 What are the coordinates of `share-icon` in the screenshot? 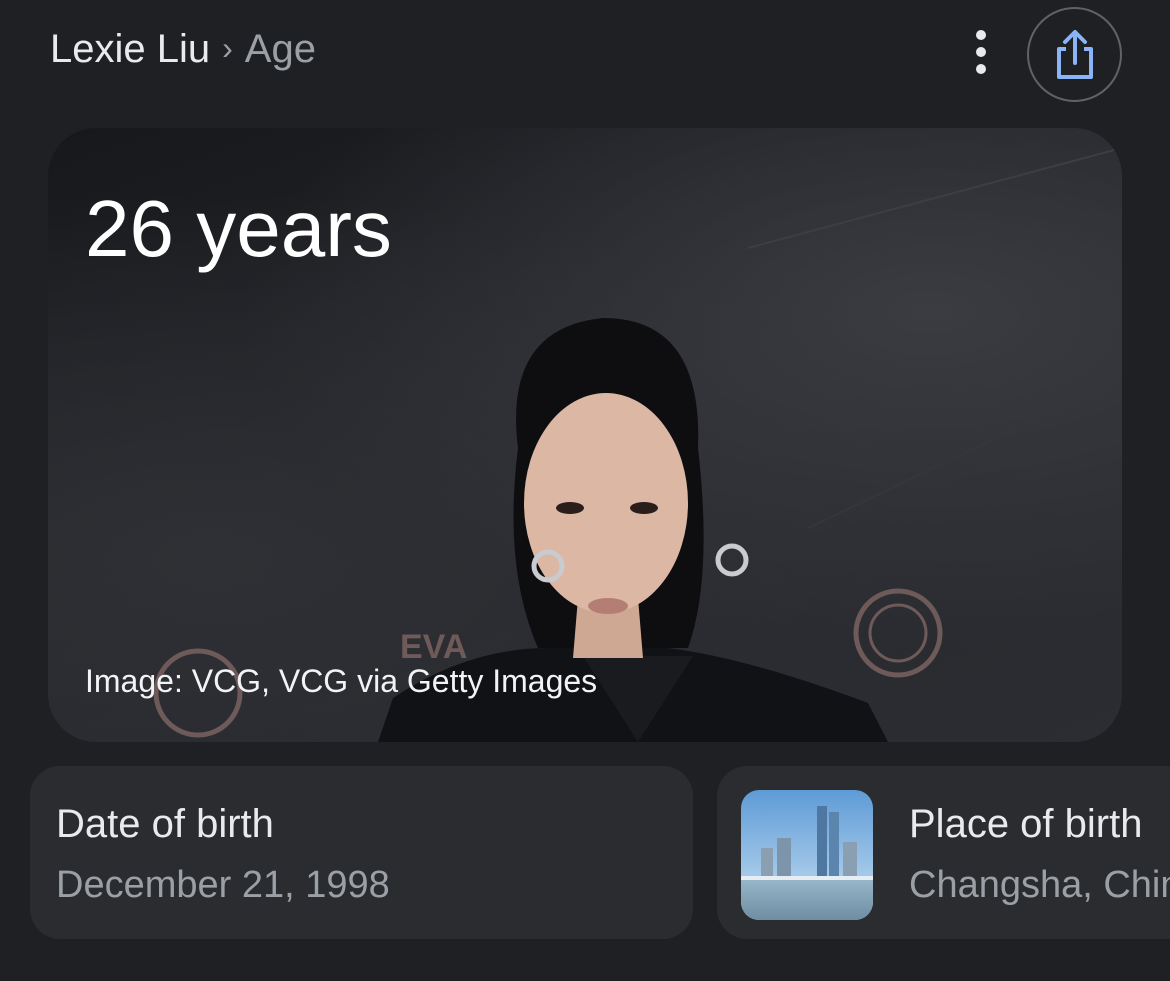 It's located at (1074, 54).